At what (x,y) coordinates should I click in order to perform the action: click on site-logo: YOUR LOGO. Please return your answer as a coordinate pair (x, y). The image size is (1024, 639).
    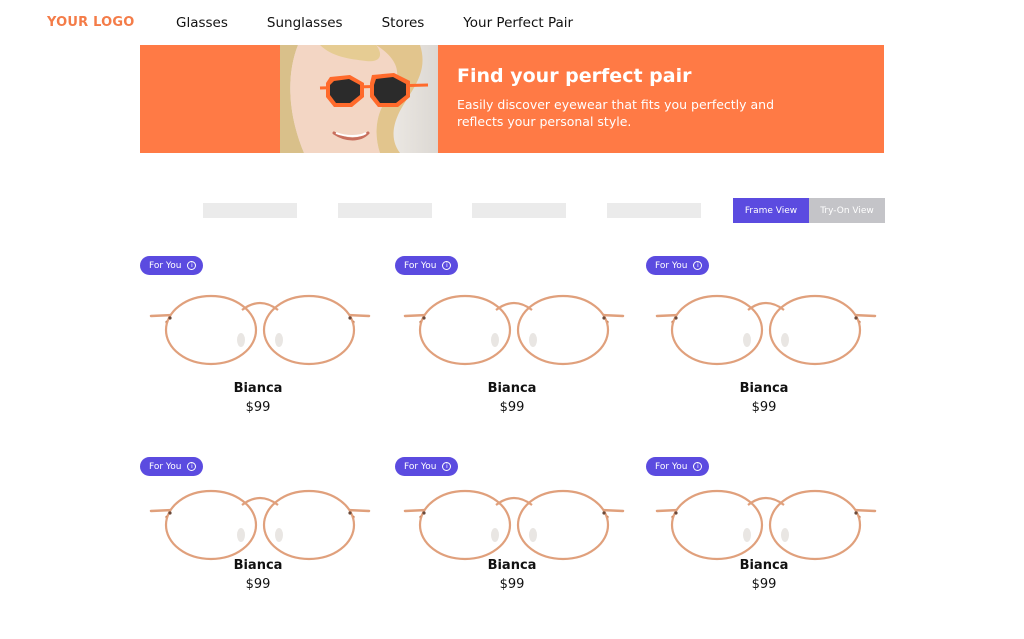
    Looking at the image, I should click on (91, 22).